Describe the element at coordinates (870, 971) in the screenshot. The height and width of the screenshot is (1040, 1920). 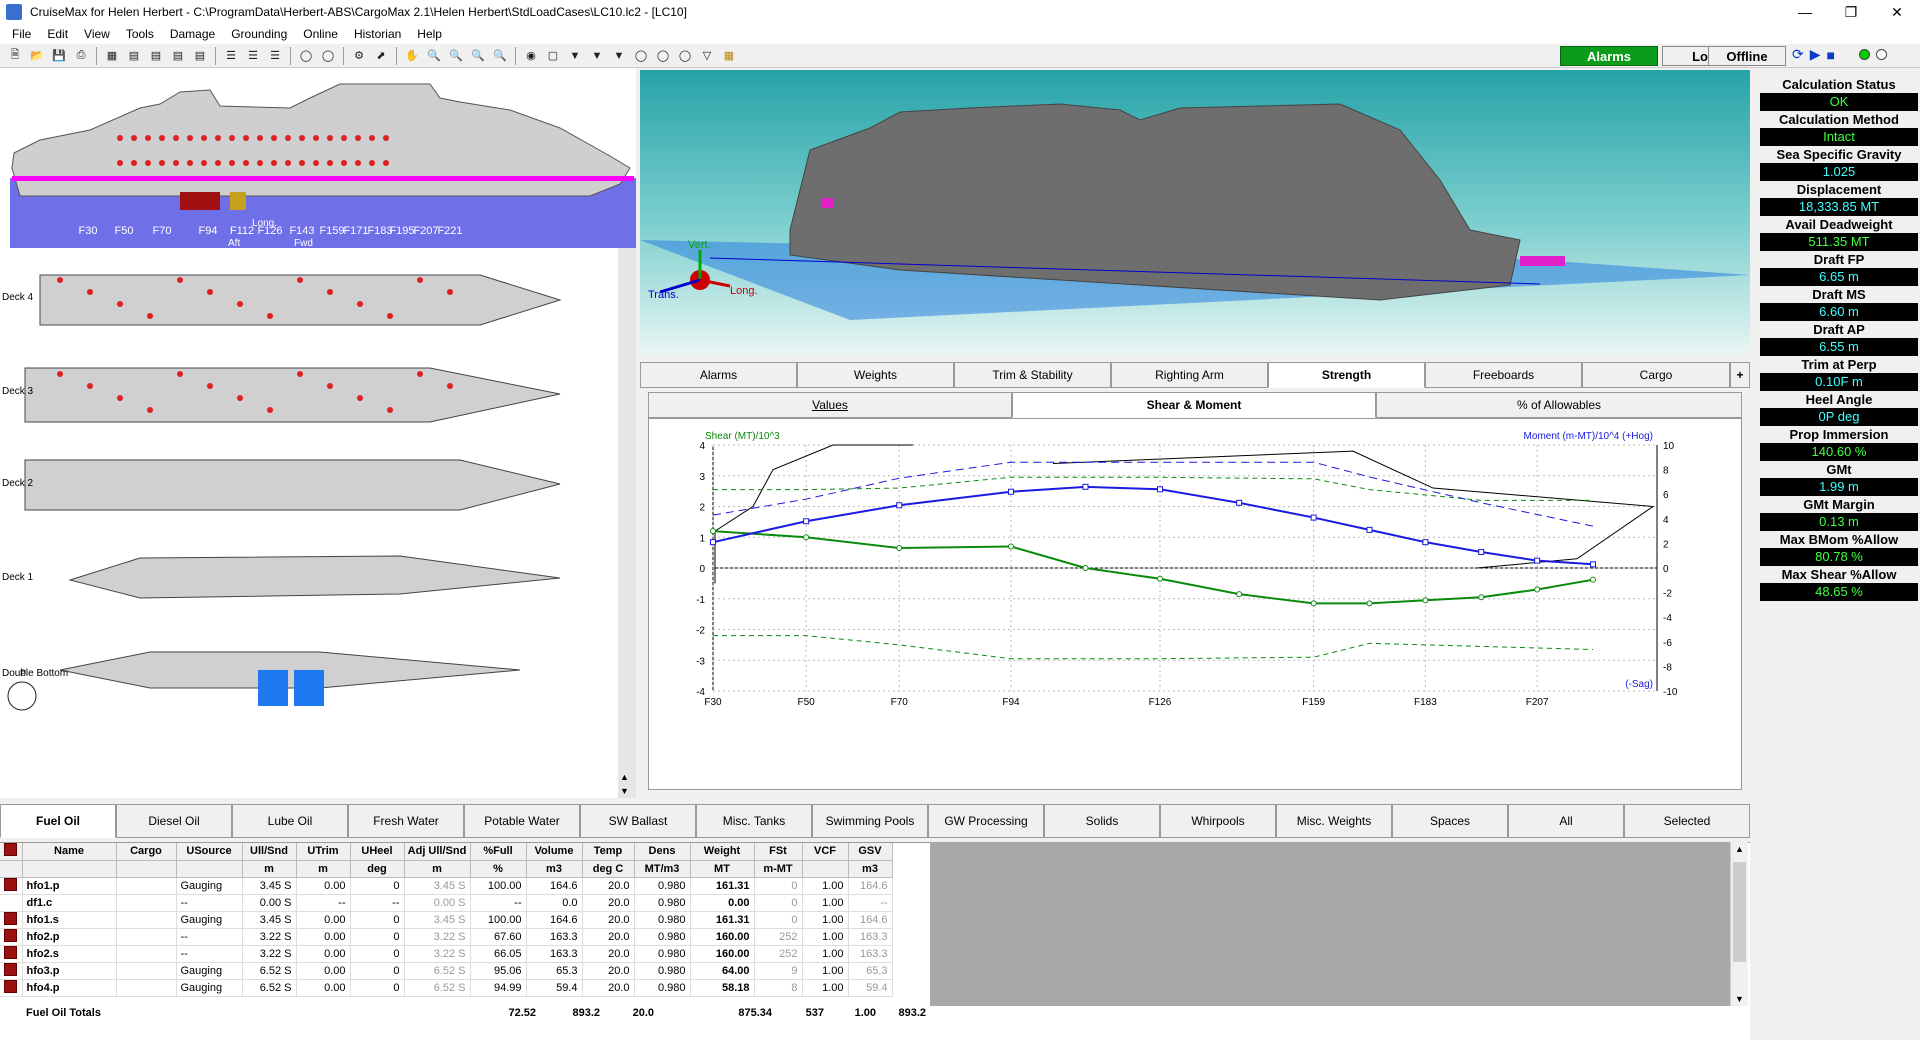
I see `table-cell: 65.3` at that location.